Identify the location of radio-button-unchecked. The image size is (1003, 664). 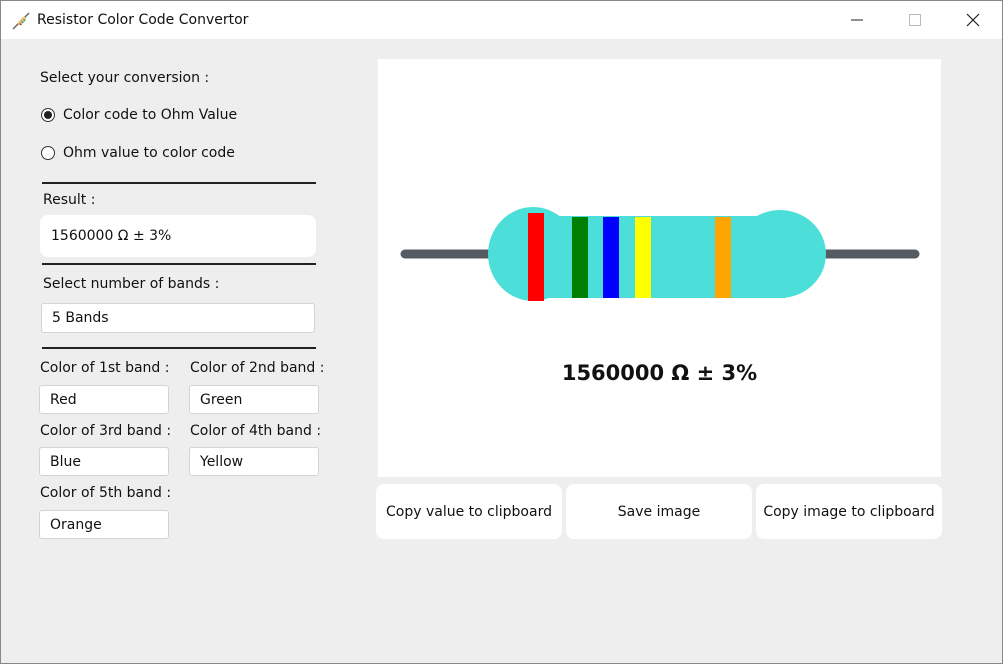
(48, 153).